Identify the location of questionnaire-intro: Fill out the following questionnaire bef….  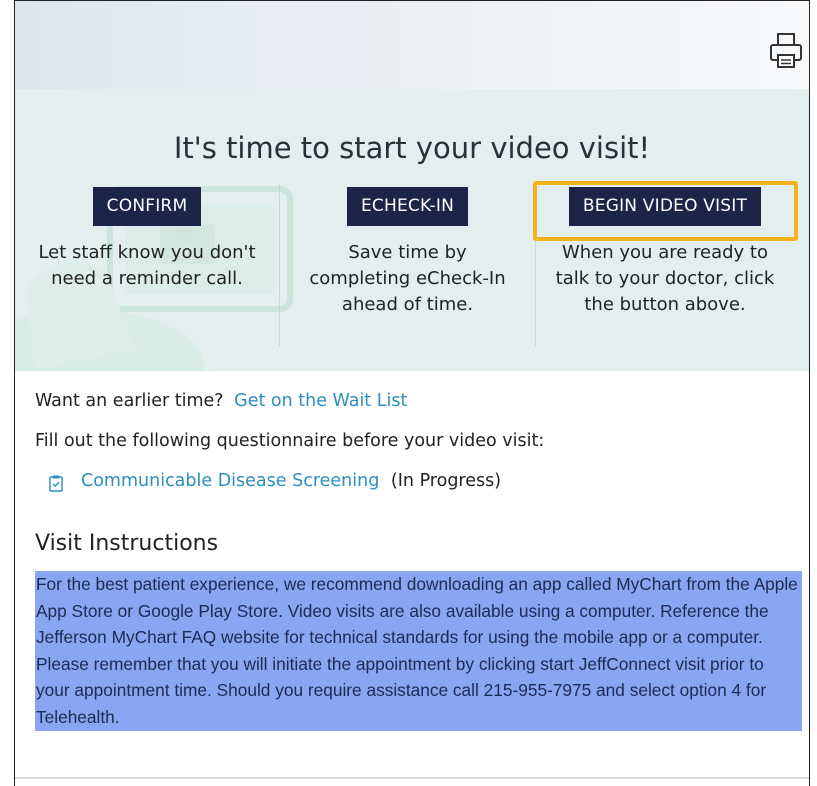
(290, 441).